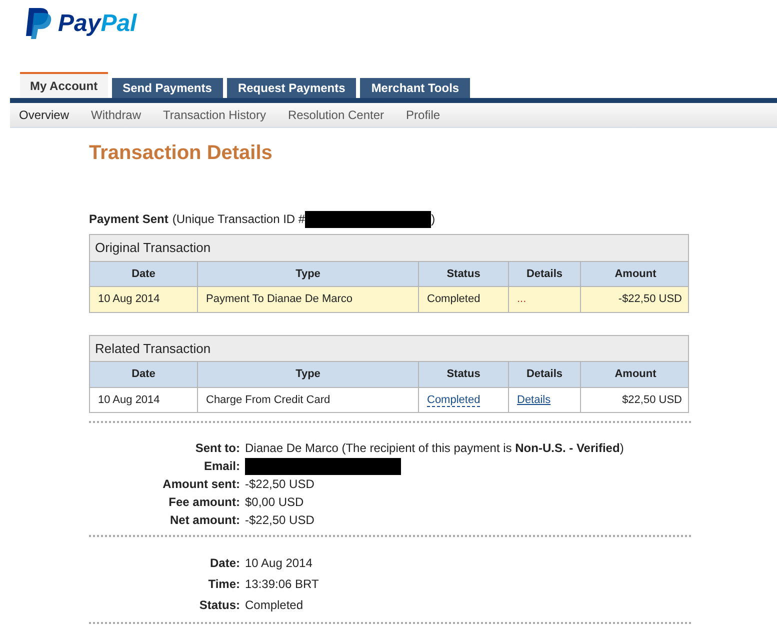 The width and height of the screenshot is (777, 633). What do you see at coordinates (44, 115) in the screenshot?
I see `subnav-link: Overview` at bounding box center [44, 115].